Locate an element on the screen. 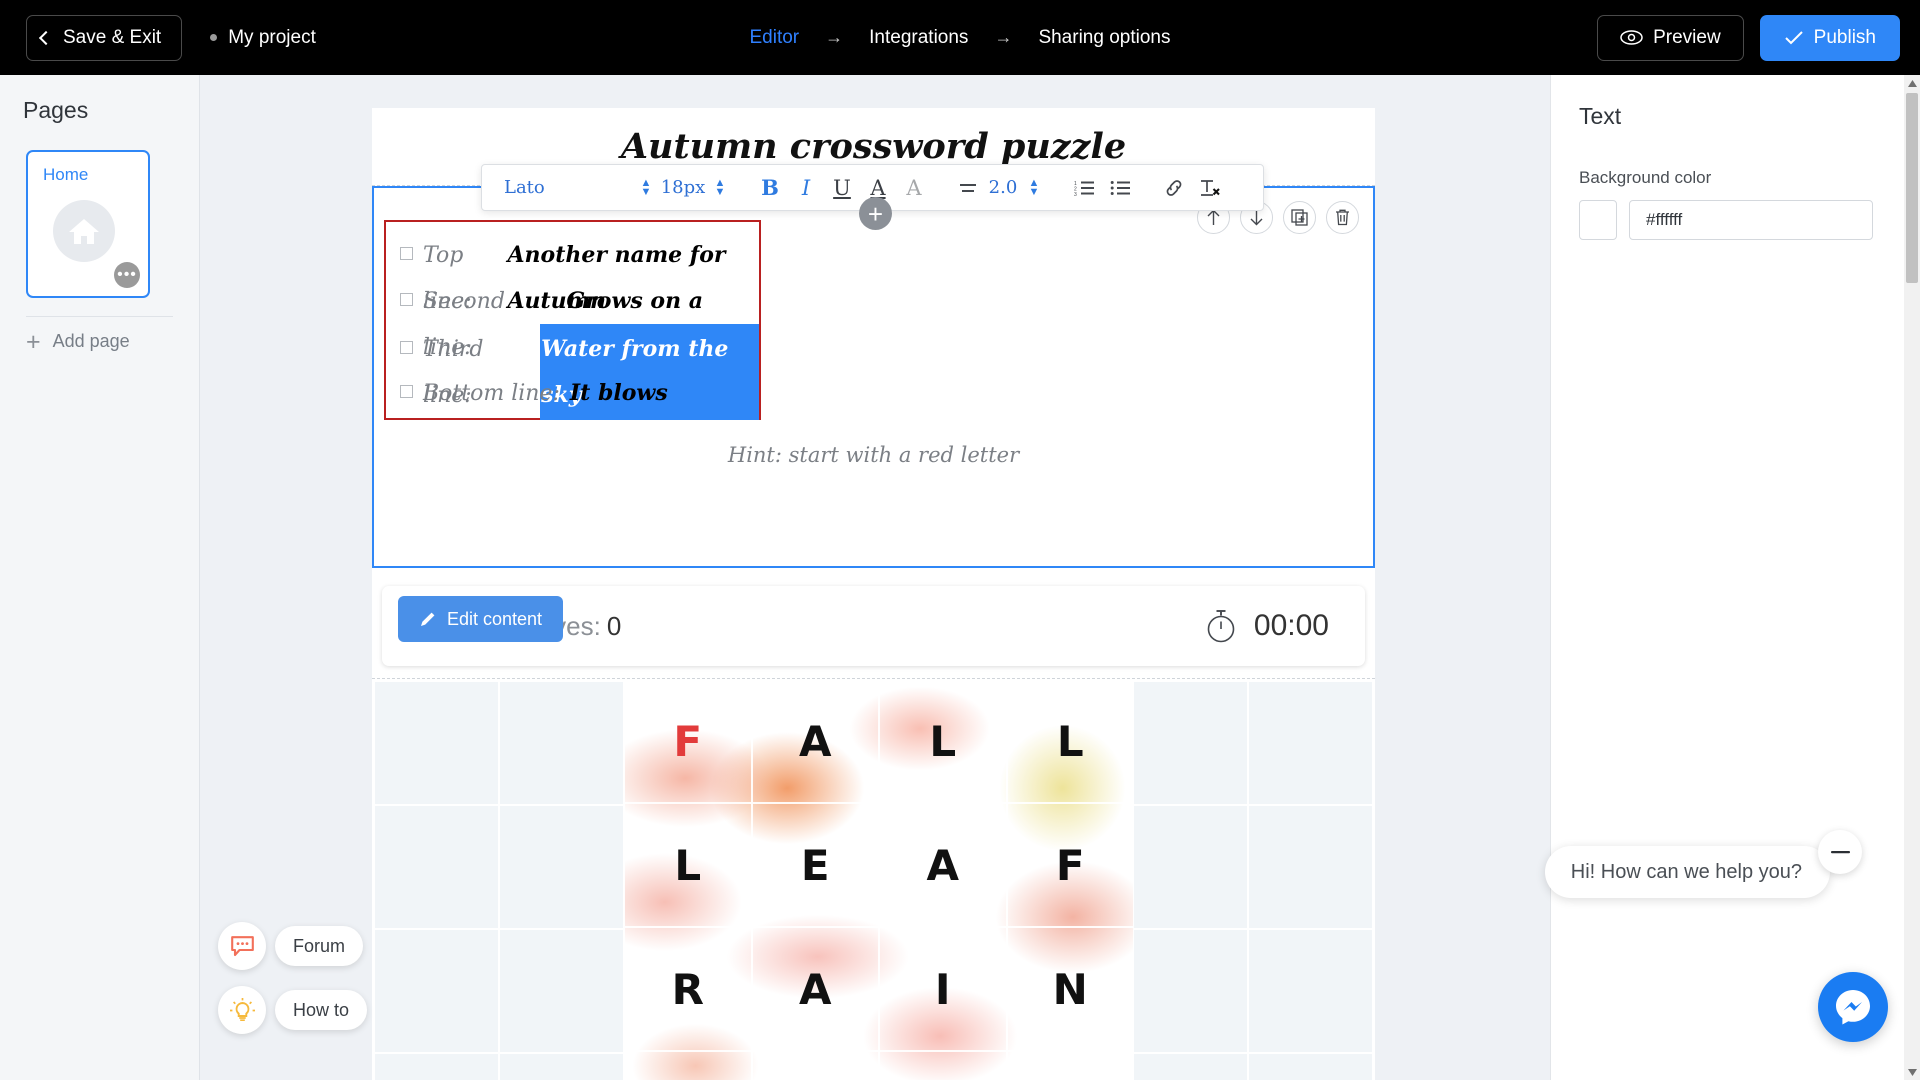 This screenshot has width=1920, height=1080. caret-up-icon is located at coordinates (1912, 83).